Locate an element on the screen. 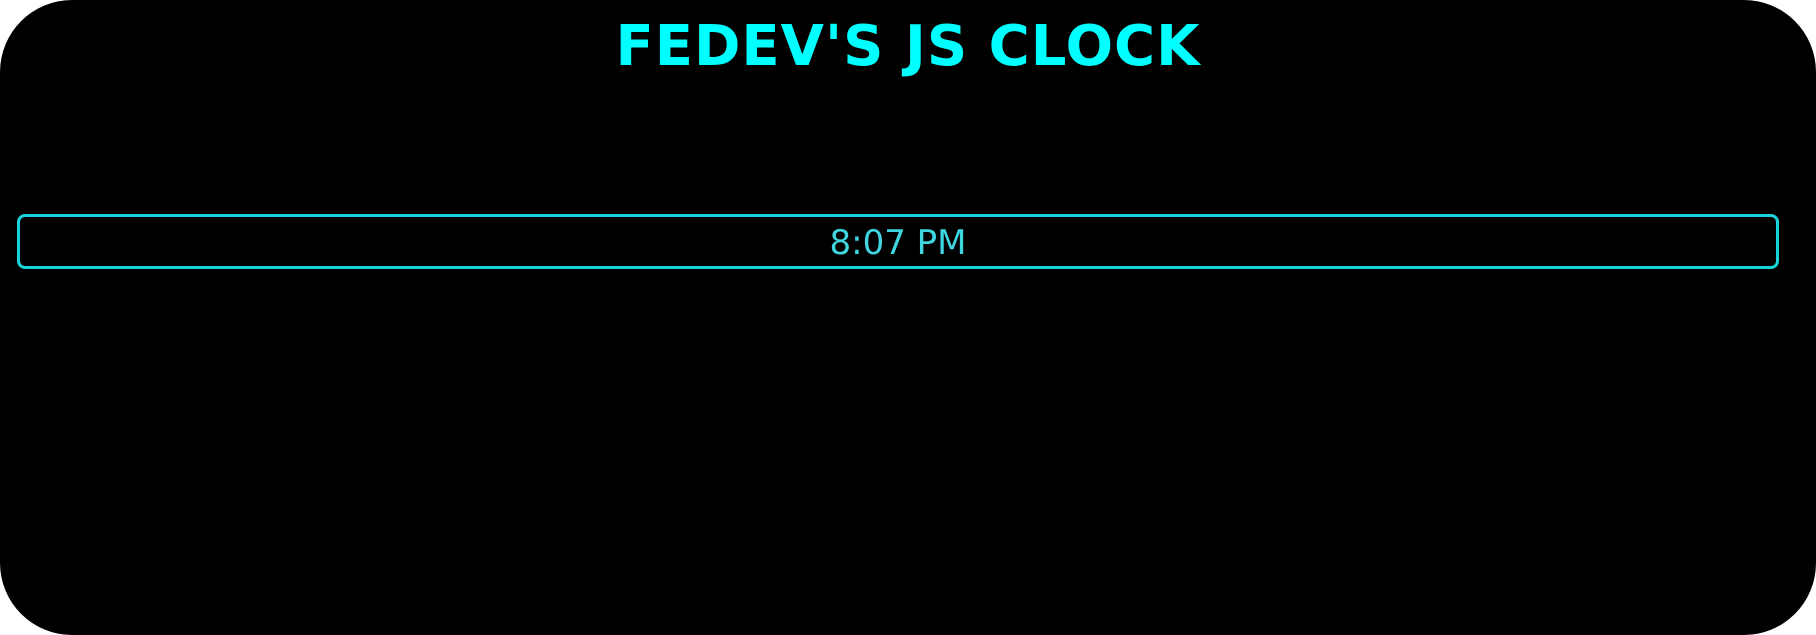 Image resolution: width=1816 pixels, height=635 pixels. clock-display: 8:07 PM is located at coordinates (898, 241).